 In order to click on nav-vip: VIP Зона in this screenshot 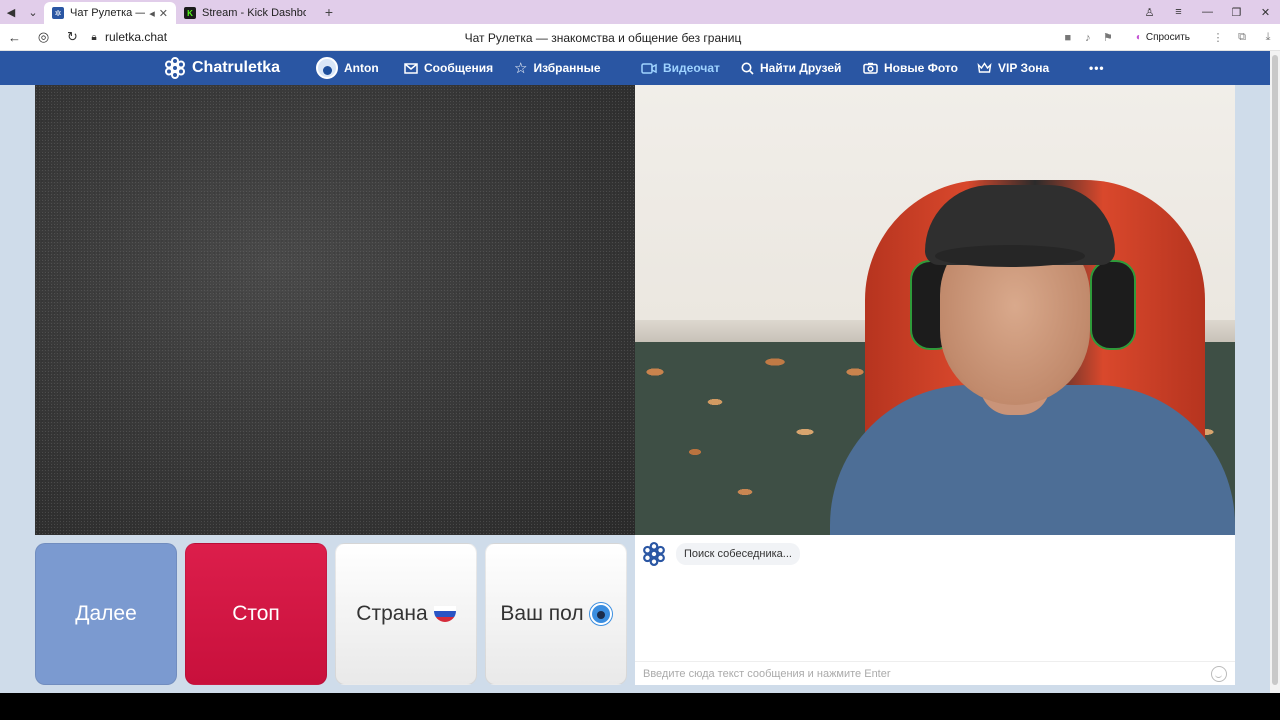, I will do `click(1013, 68)`.